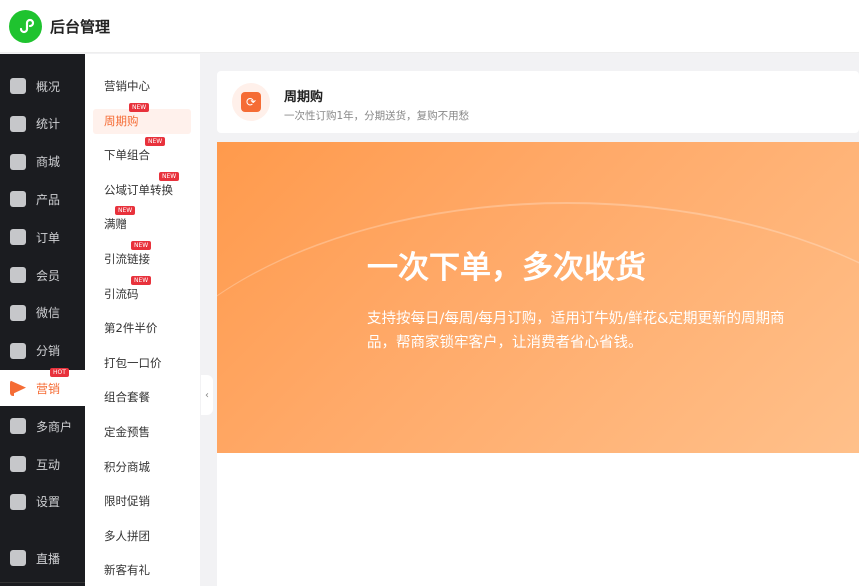 The image size is (859, 586). I want to click on sidebar-item-12: 直播, so click(42, 558).